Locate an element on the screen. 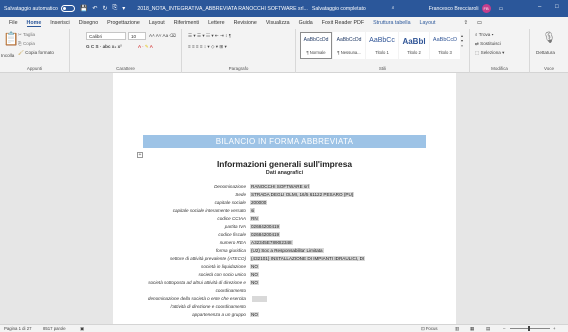 The image size is (568, 332). undo-icon: ↶ is located at coordinates (94, 8).